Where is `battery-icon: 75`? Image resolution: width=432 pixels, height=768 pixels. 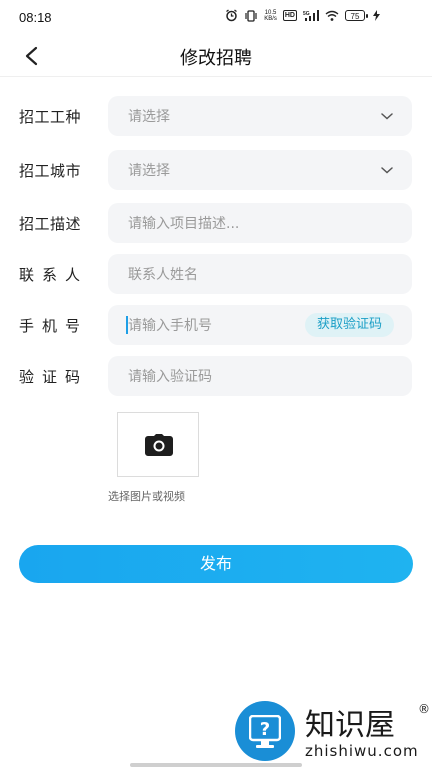 battery-icon: 75 is located at coordinates (356, 15).